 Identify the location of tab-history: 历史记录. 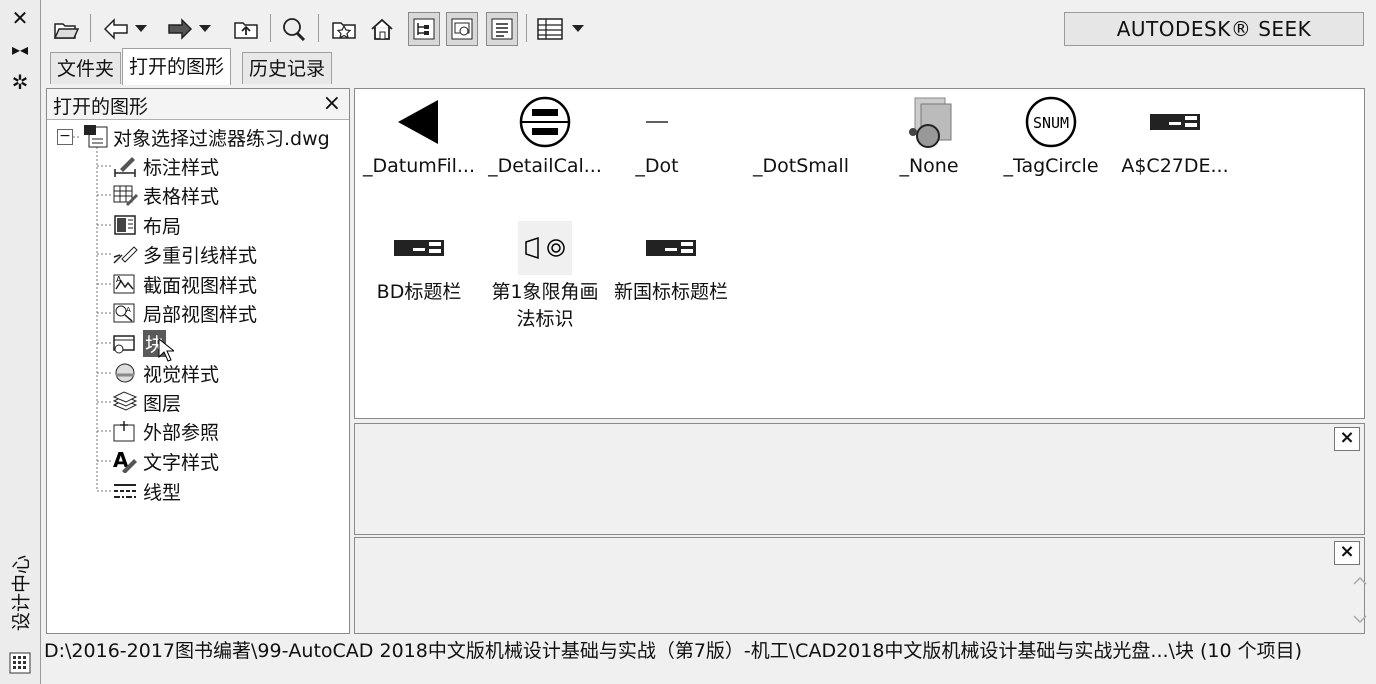
(287, 68).